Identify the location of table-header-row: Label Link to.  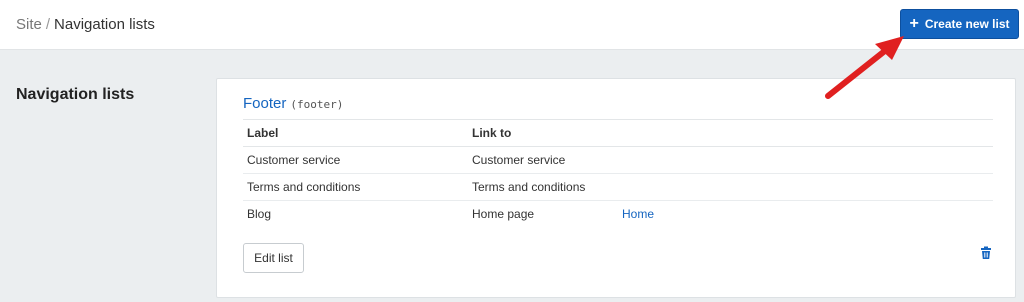
(618, 133).